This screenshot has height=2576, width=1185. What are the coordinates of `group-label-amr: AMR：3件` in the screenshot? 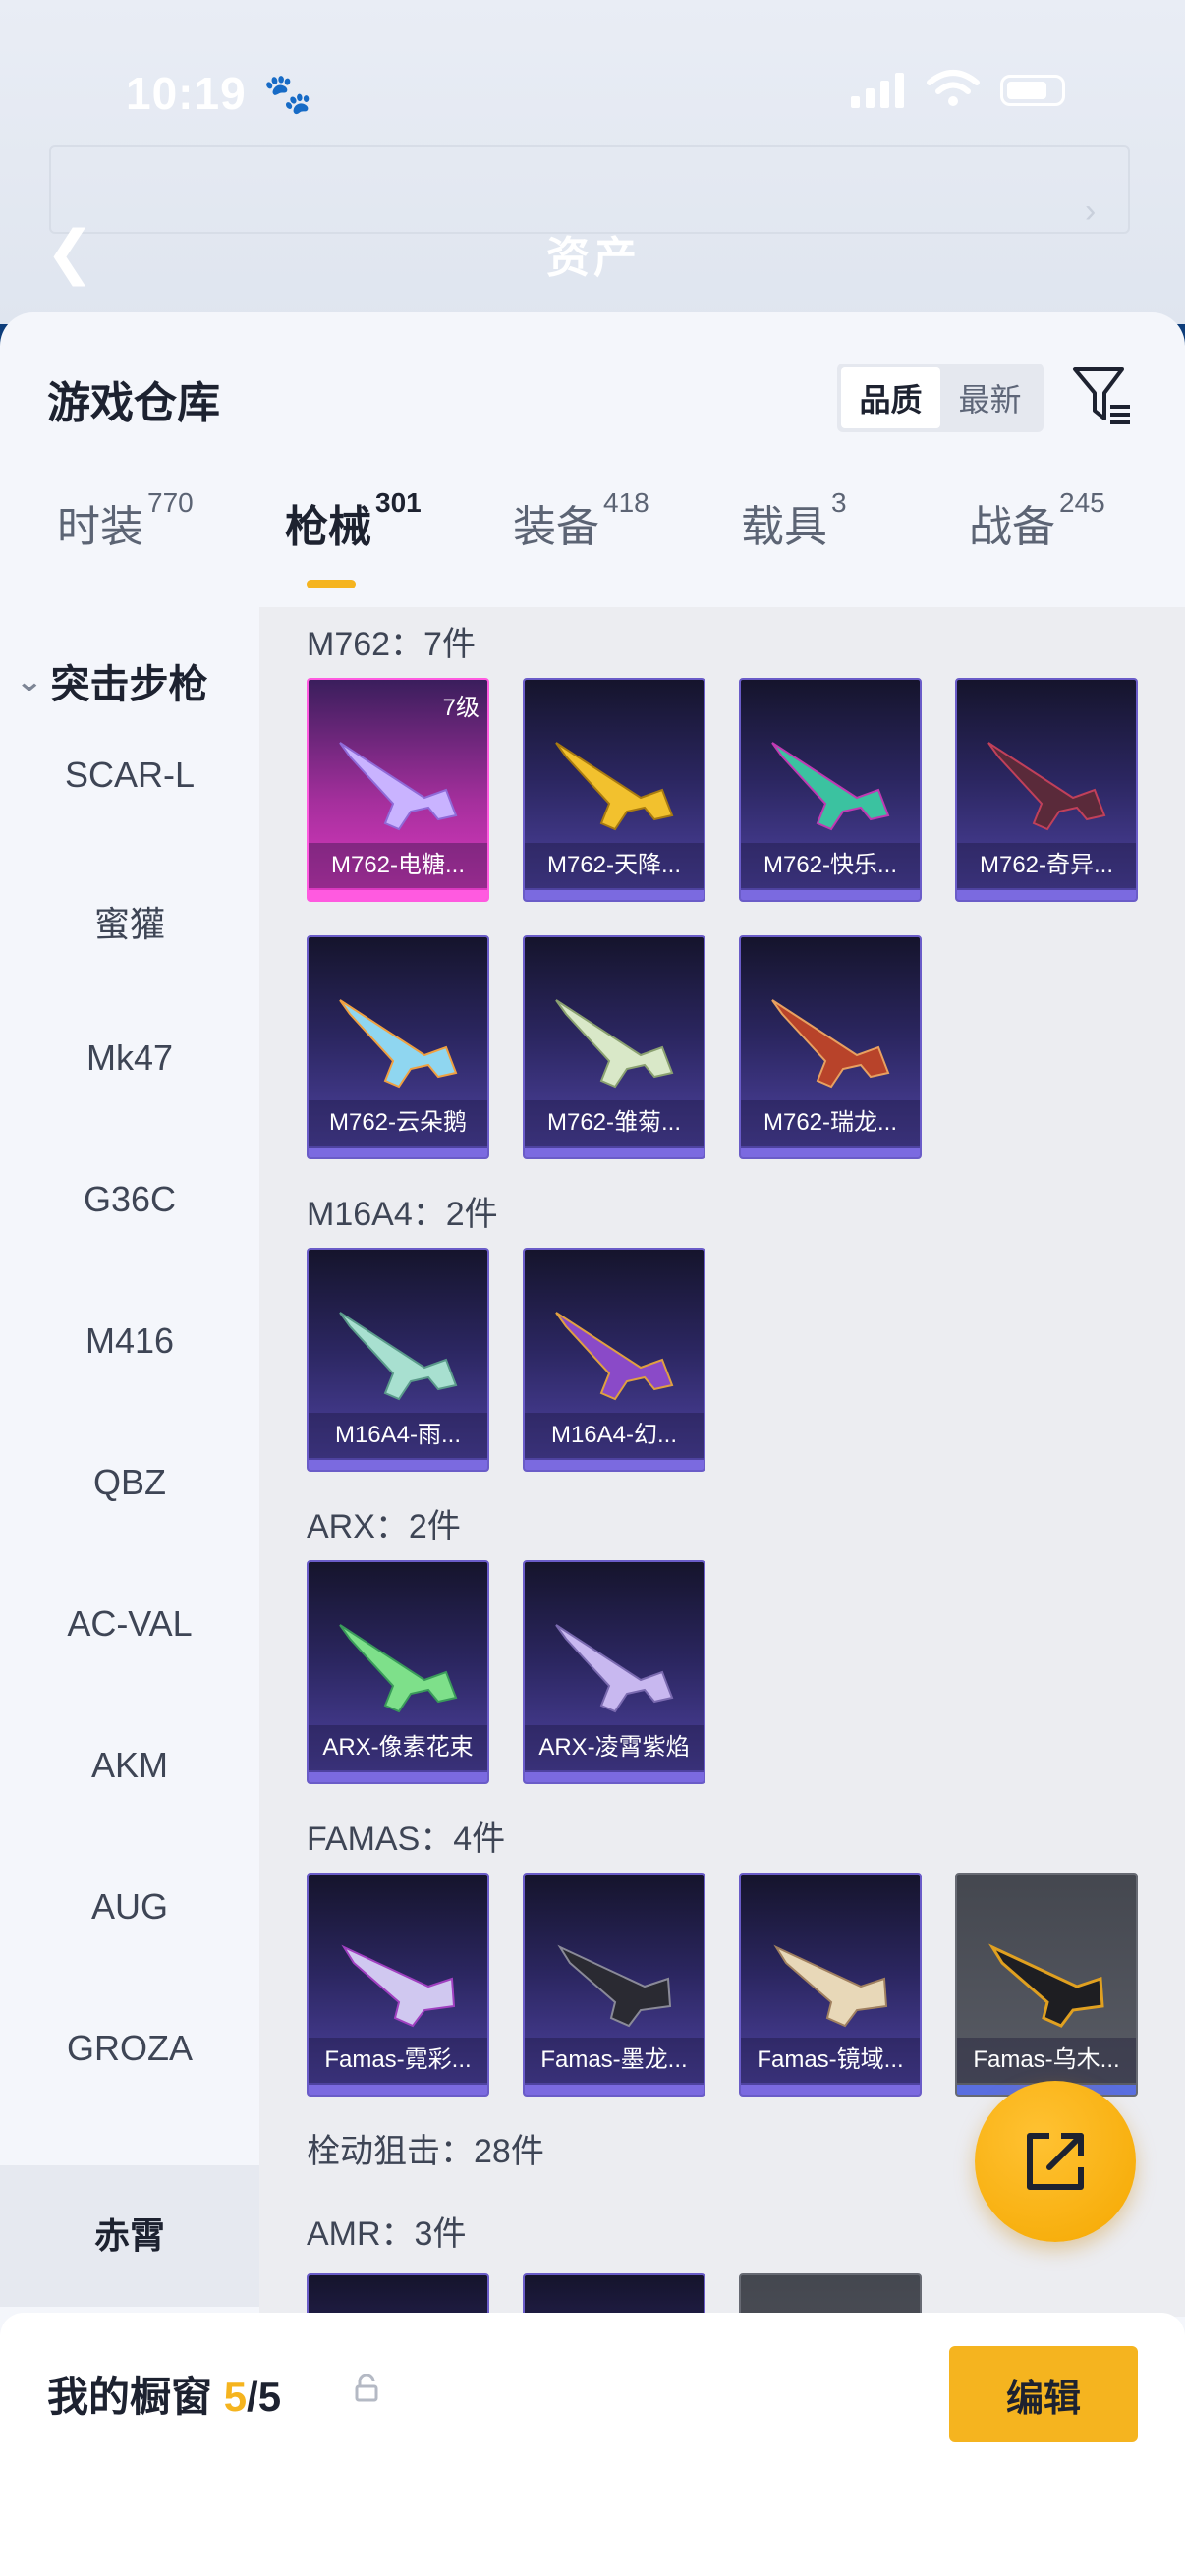 It's located at (387, 2234).